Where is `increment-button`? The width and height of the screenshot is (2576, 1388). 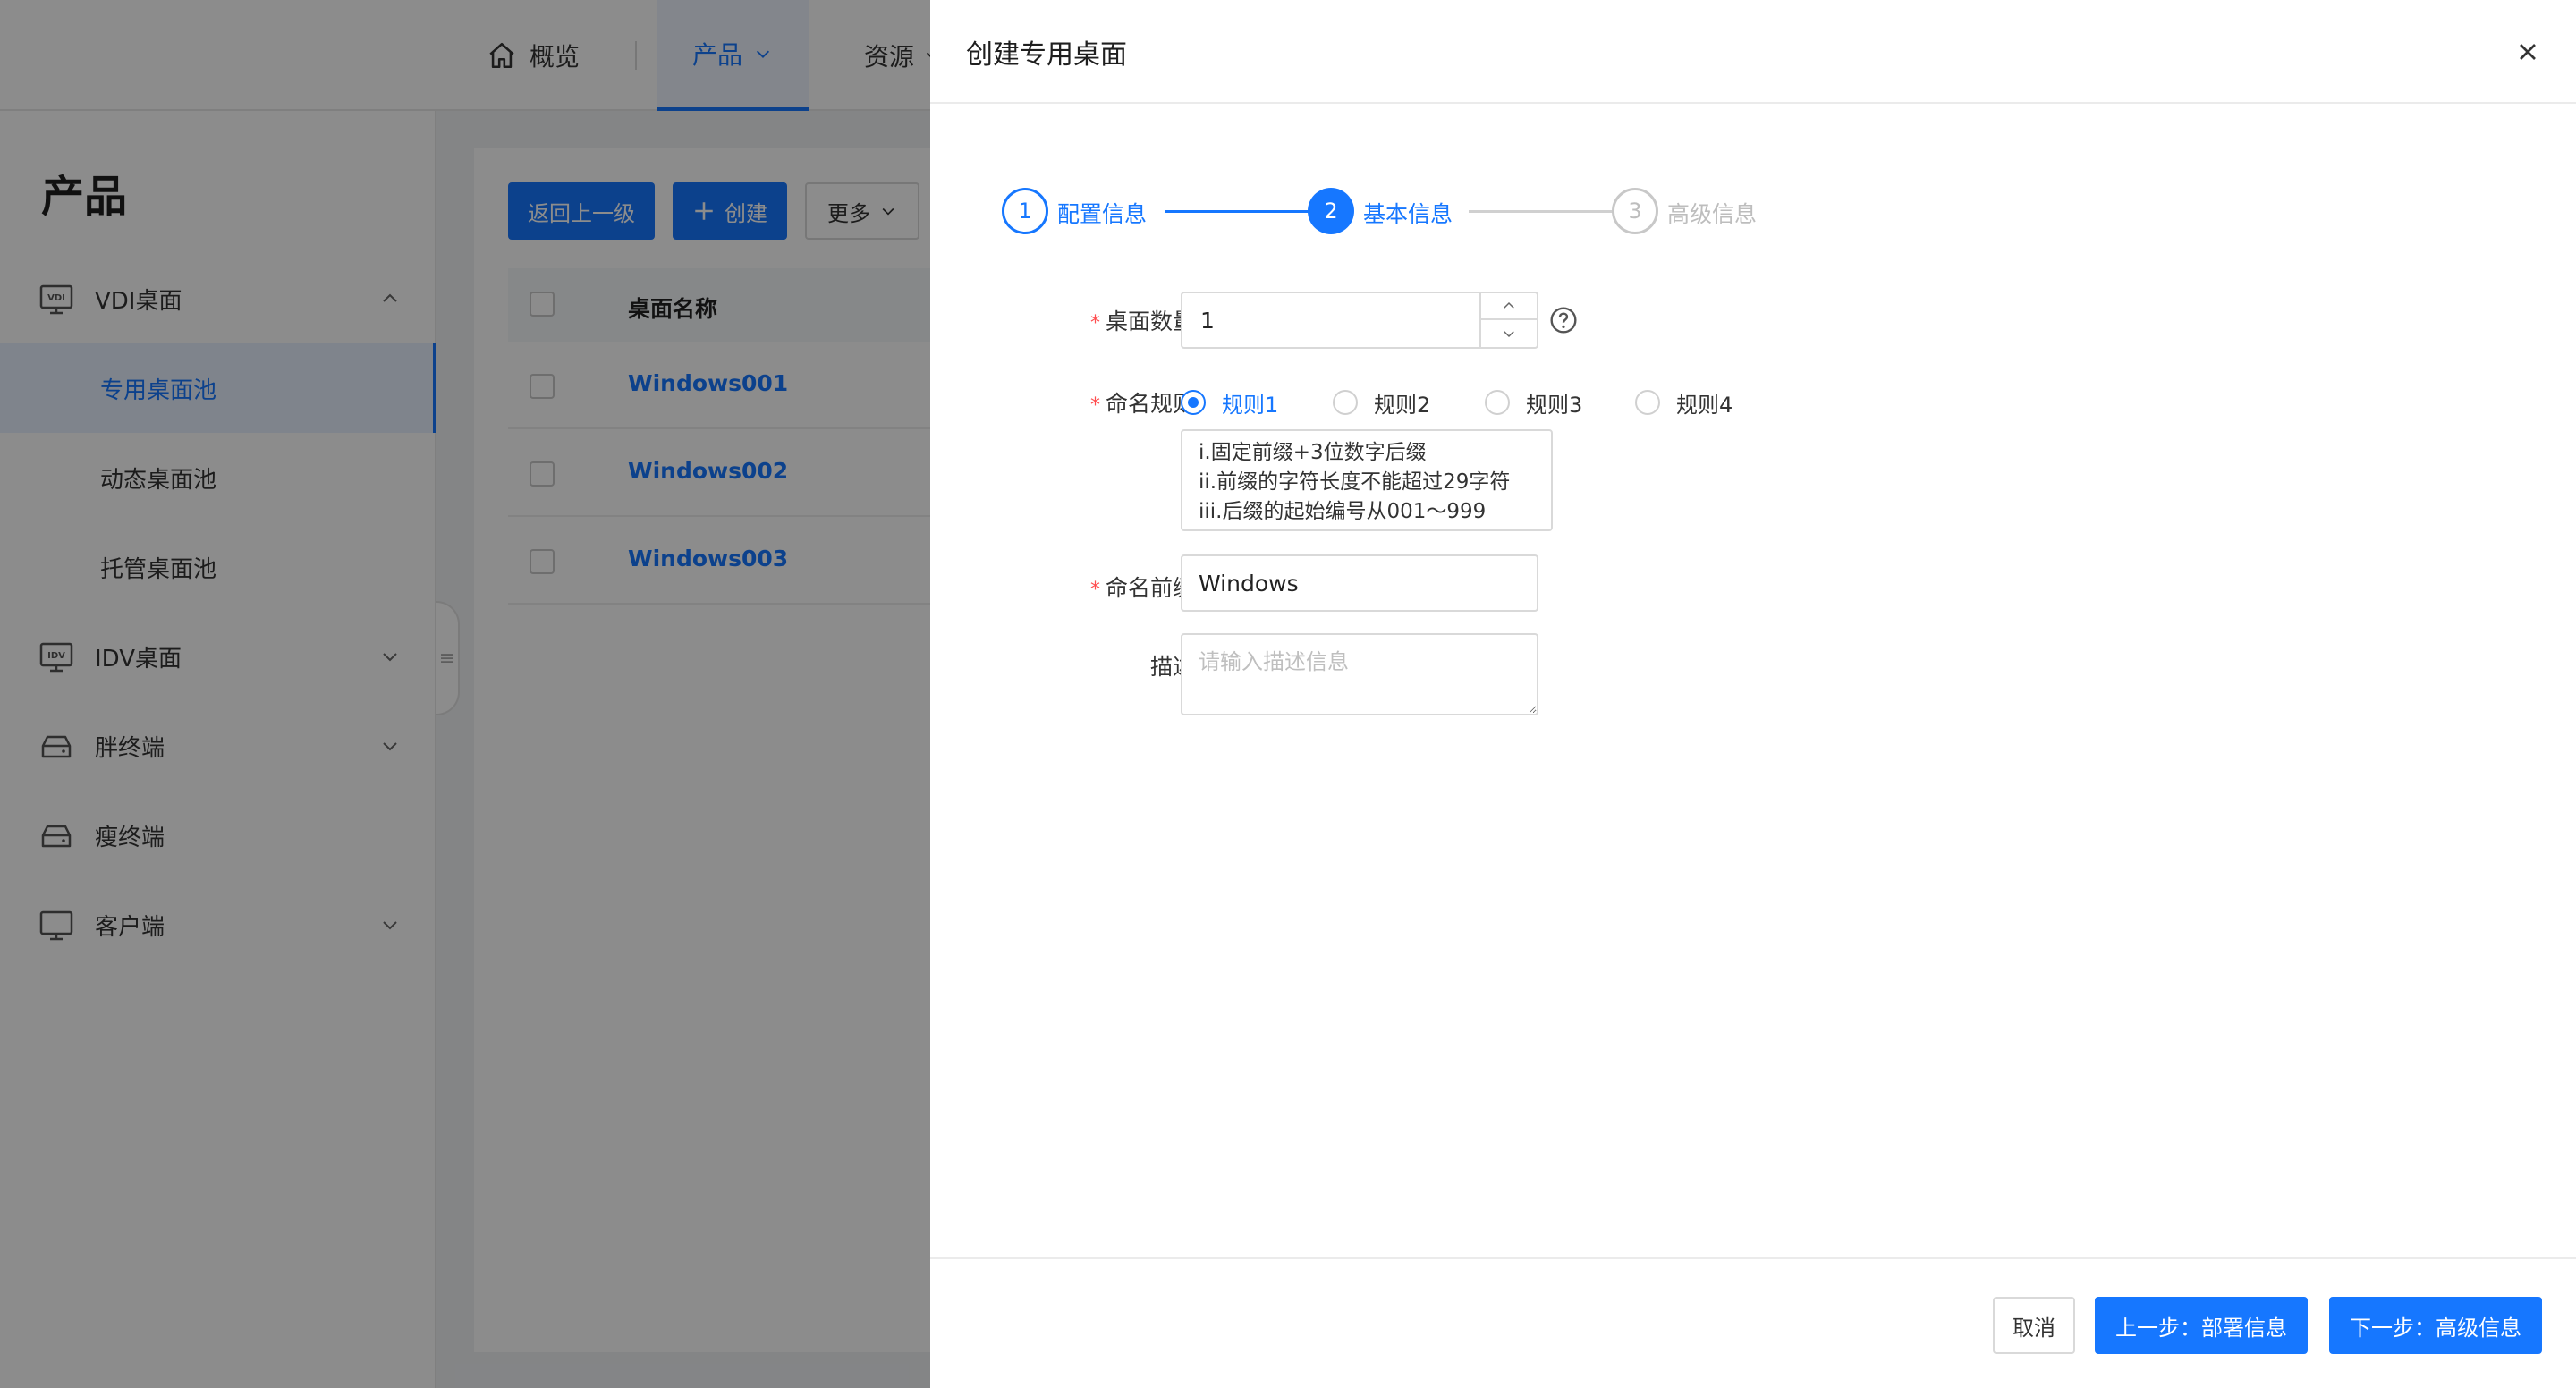 increment-button is located at coordinates (1509, 306).